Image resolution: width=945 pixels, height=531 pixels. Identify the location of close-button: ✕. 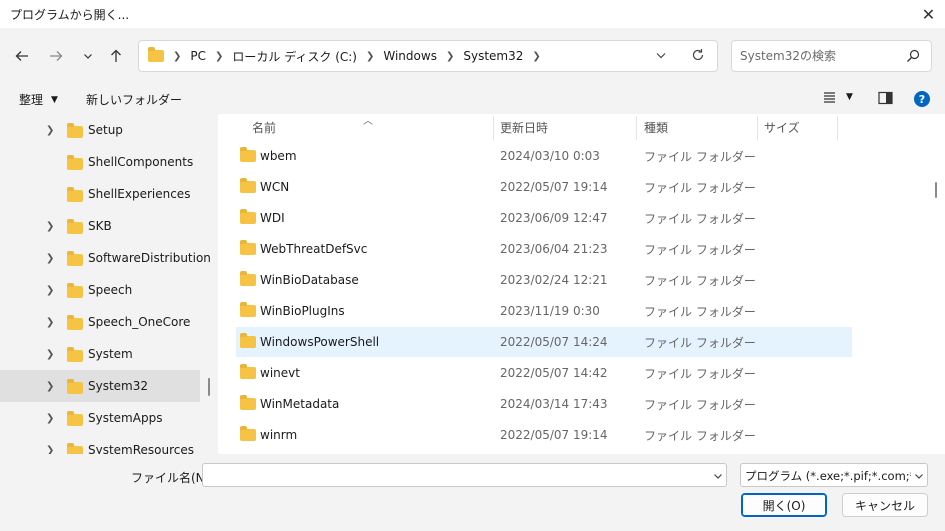
(928, 14).